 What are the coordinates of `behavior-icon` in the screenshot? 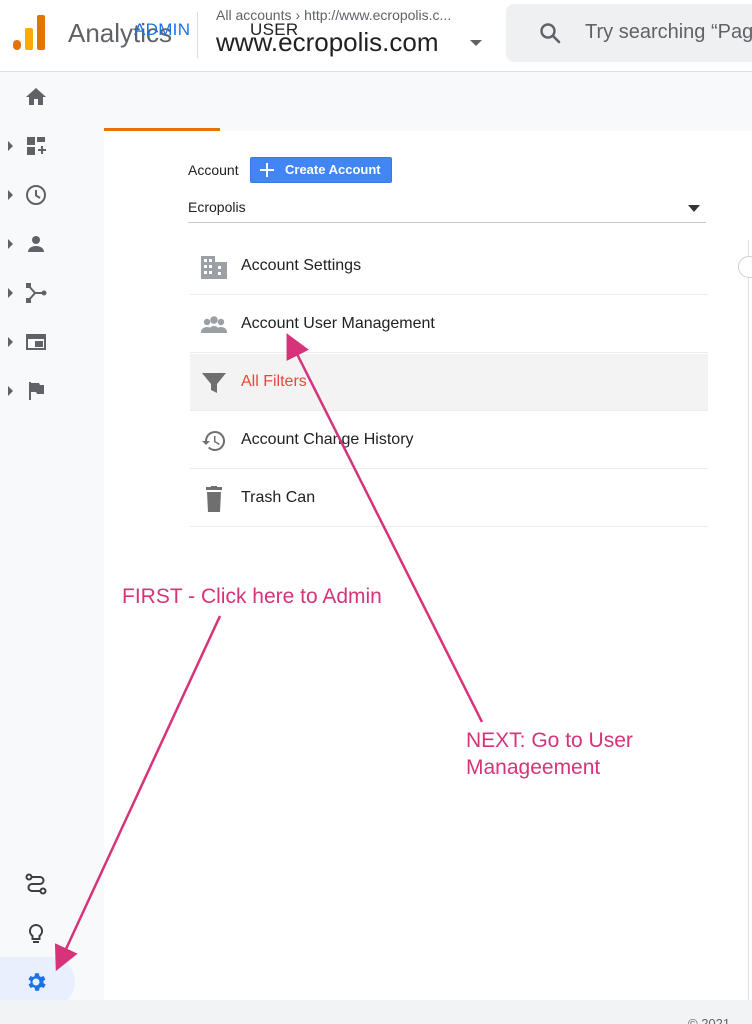 It's located at (36, 342).